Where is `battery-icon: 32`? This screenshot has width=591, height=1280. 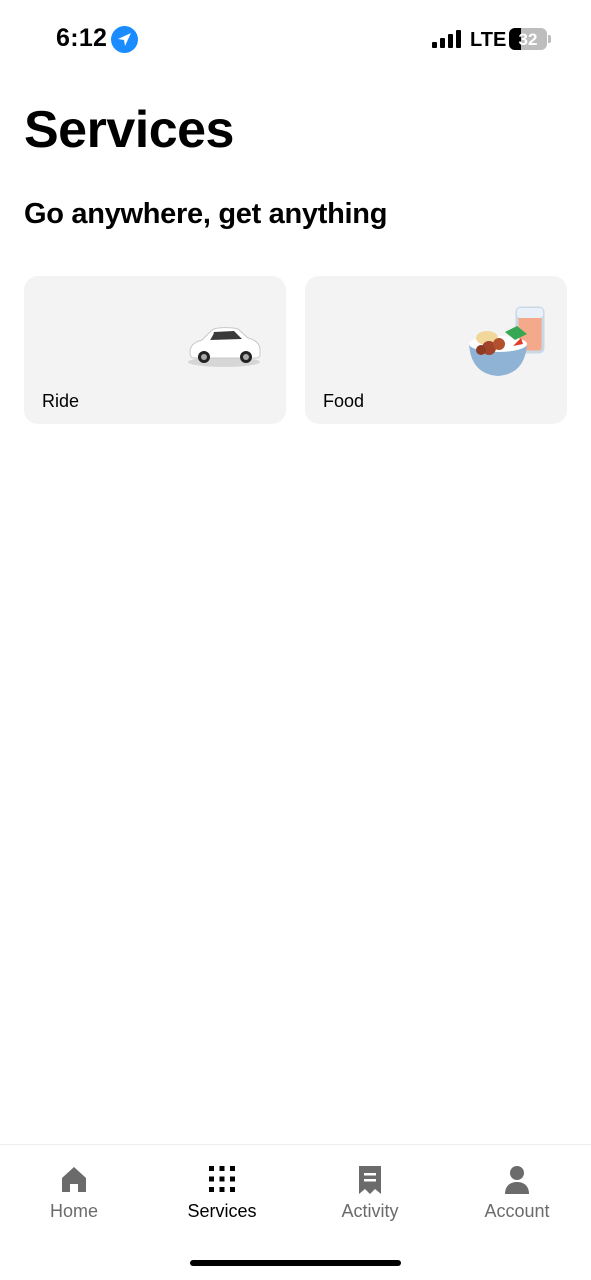 battery-icon: 32 is located at coordinates (528, 39).